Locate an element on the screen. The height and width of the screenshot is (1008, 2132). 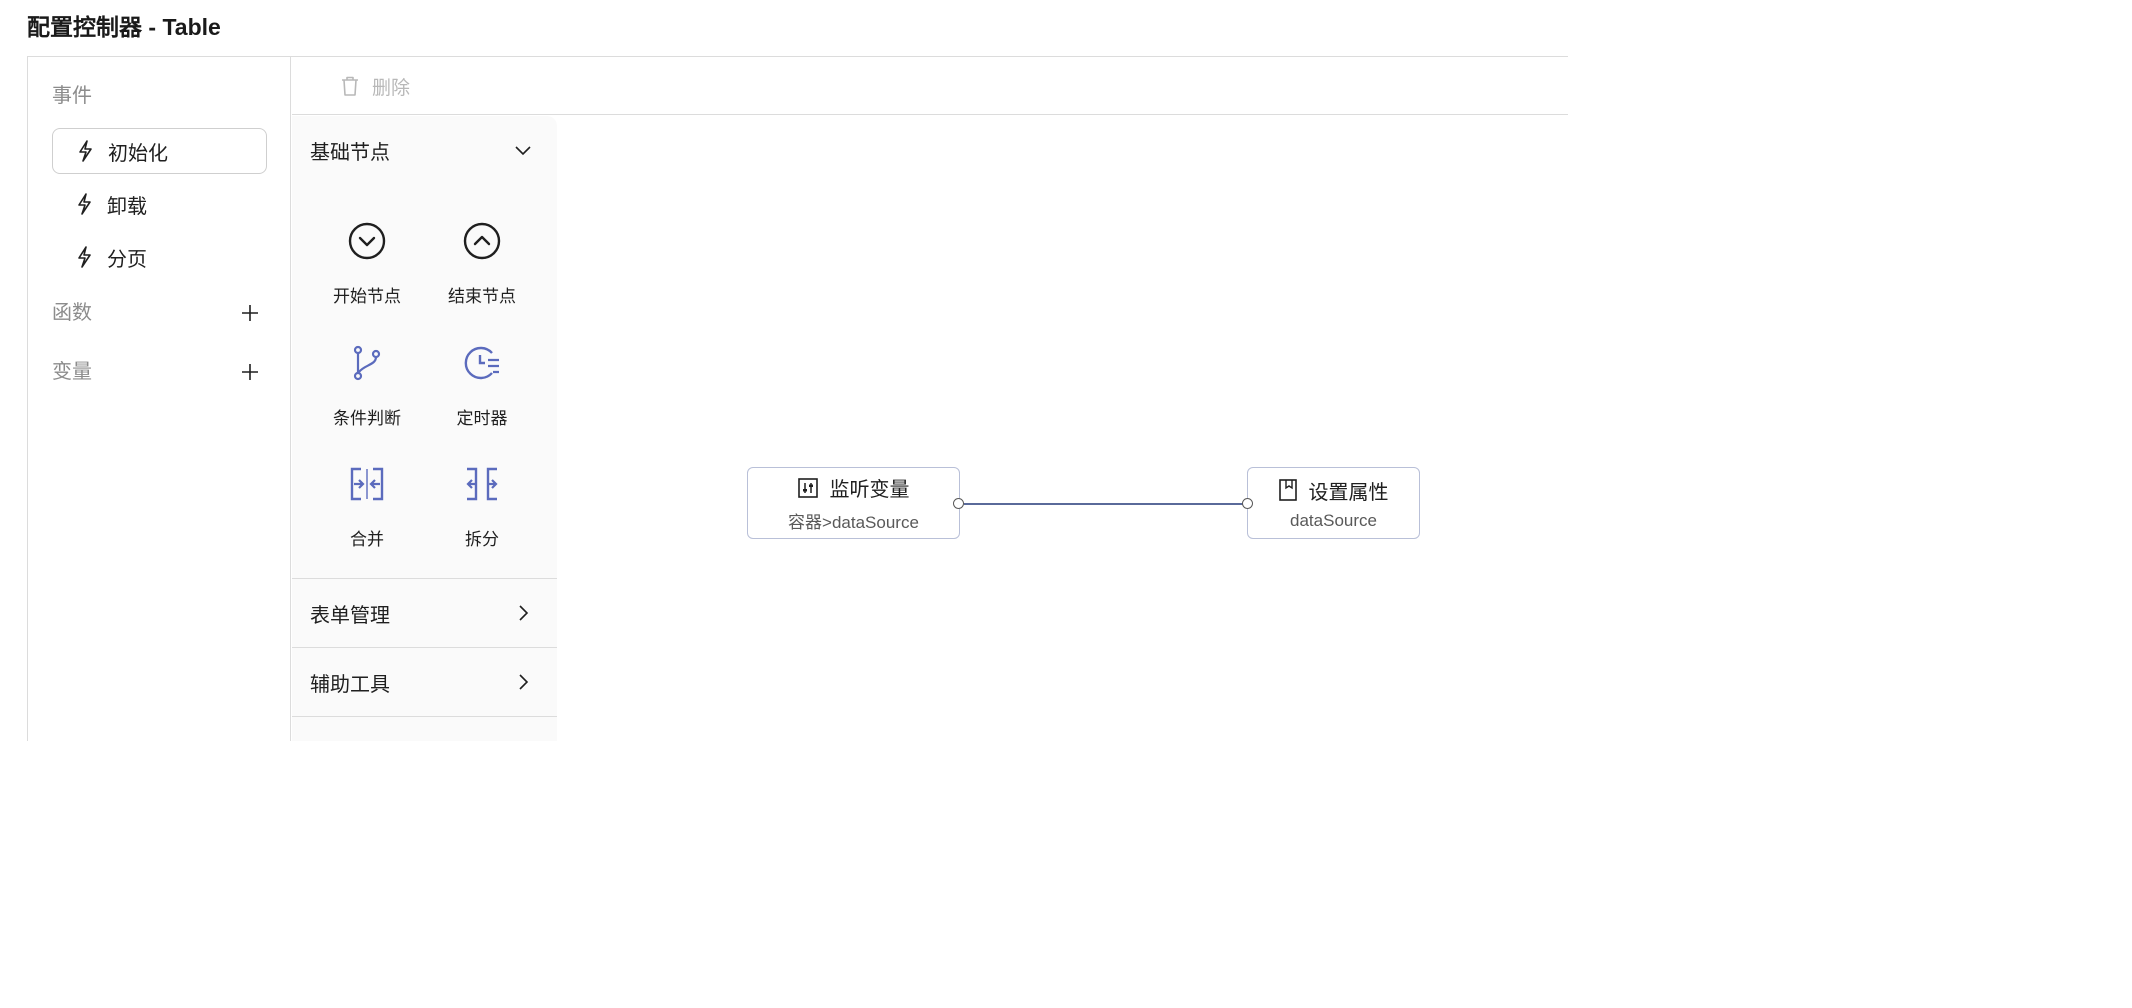
event-item-label: 初始化 is located at coordinates (138, 153).